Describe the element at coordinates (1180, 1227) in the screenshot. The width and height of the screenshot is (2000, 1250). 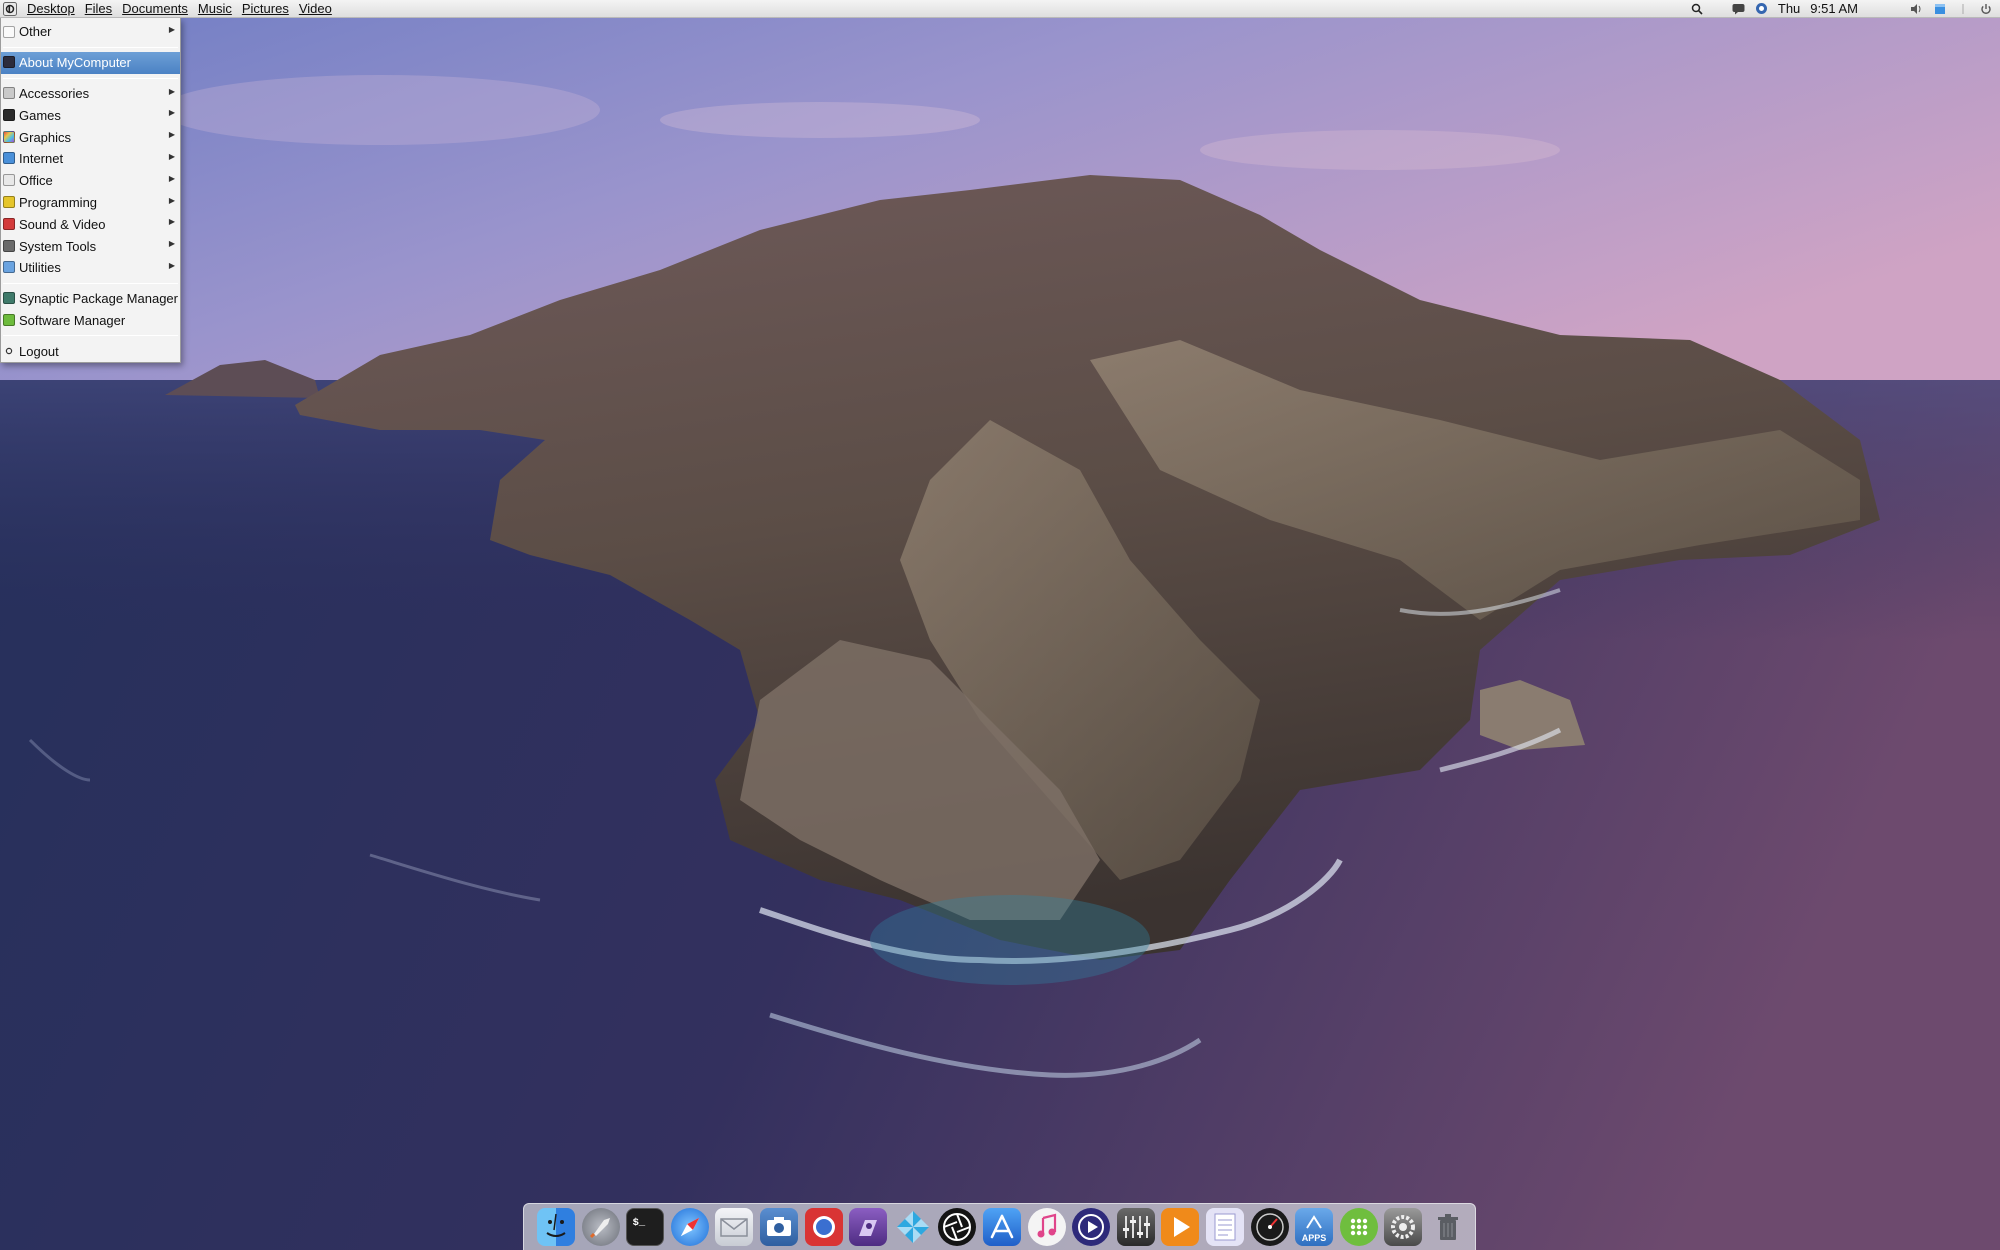
I see `vlc-play-icon` at that location.